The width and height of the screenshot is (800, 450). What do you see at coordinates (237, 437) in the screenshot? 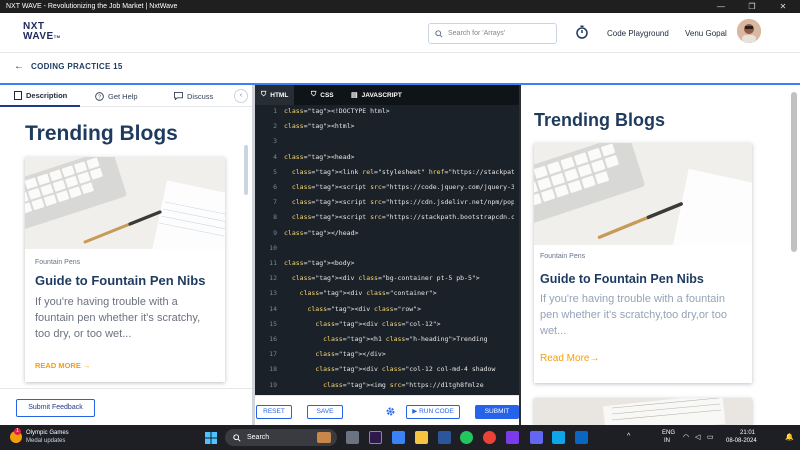
I see `taskbar-search-icon` at bounding box center [237, 437].